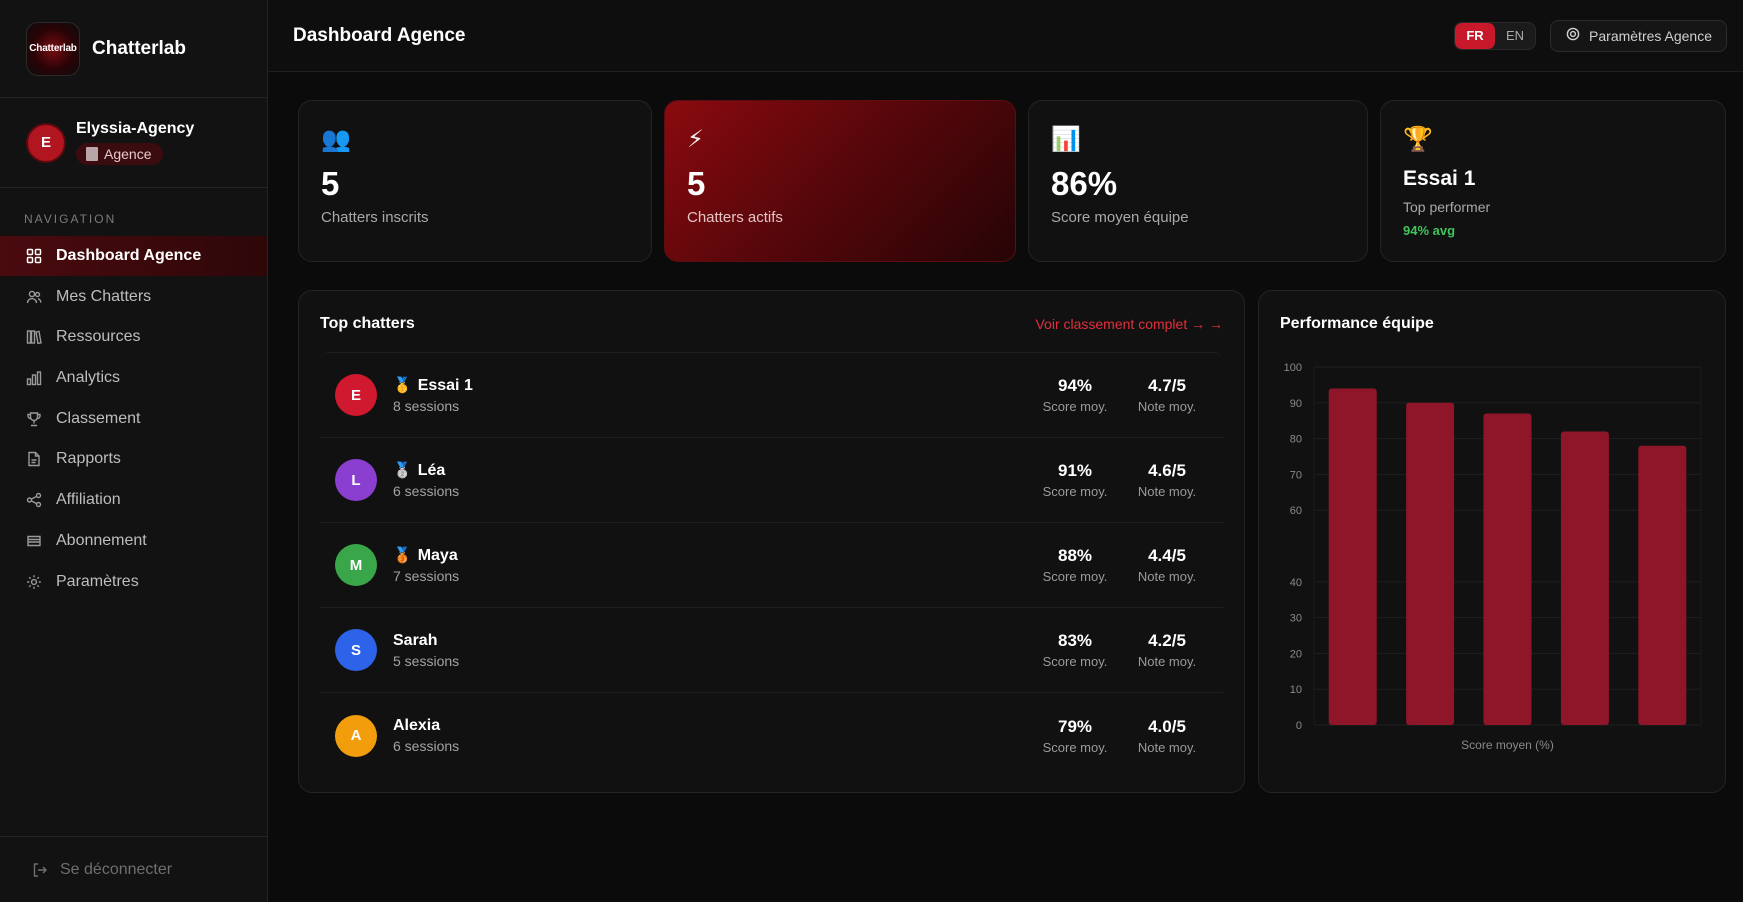 Image resolution: width=1743 pixels, height=902 pixels. I want to click on y-tick-label: 80, so click(1296, 440).